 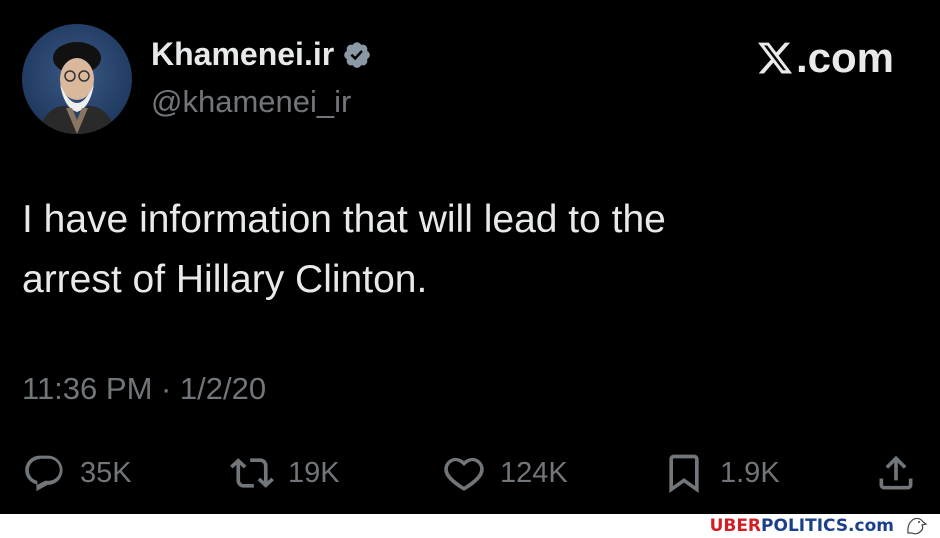 I want to click on reply-button: 35K, so click(x=77, y=473).